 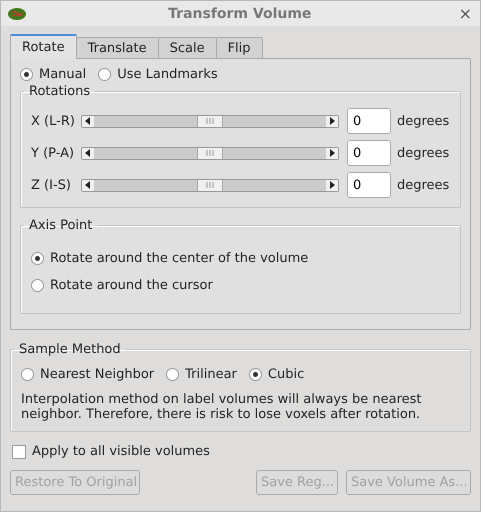 What do you see at coordinates (167, 74) in the screenshot?
I see `radio-label: Use Landmarks` at bounding box center [167, 74].